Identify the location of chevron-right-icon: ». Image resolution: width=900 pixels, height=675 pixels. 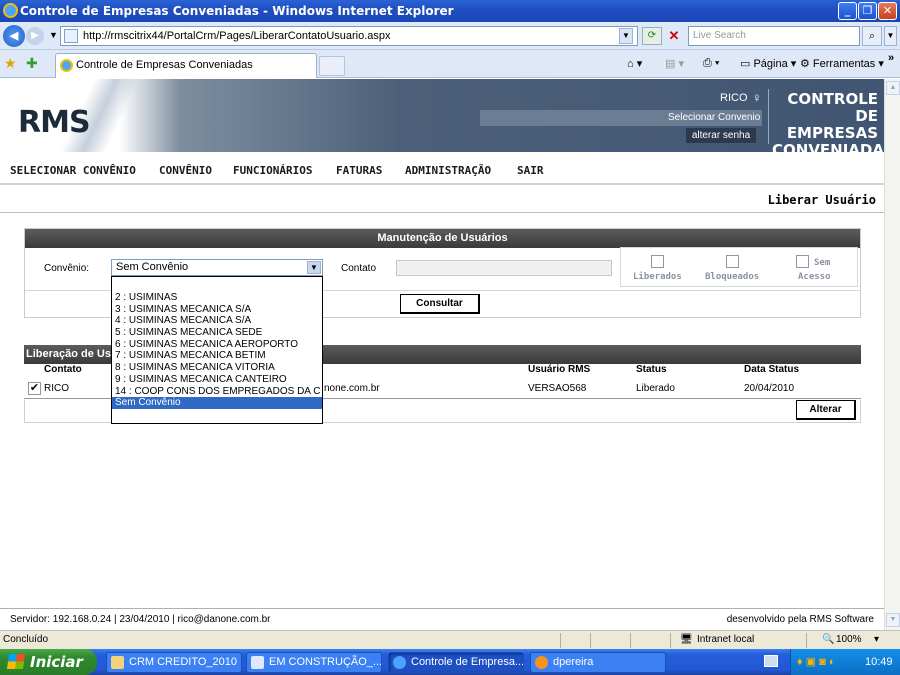
(891, 58).